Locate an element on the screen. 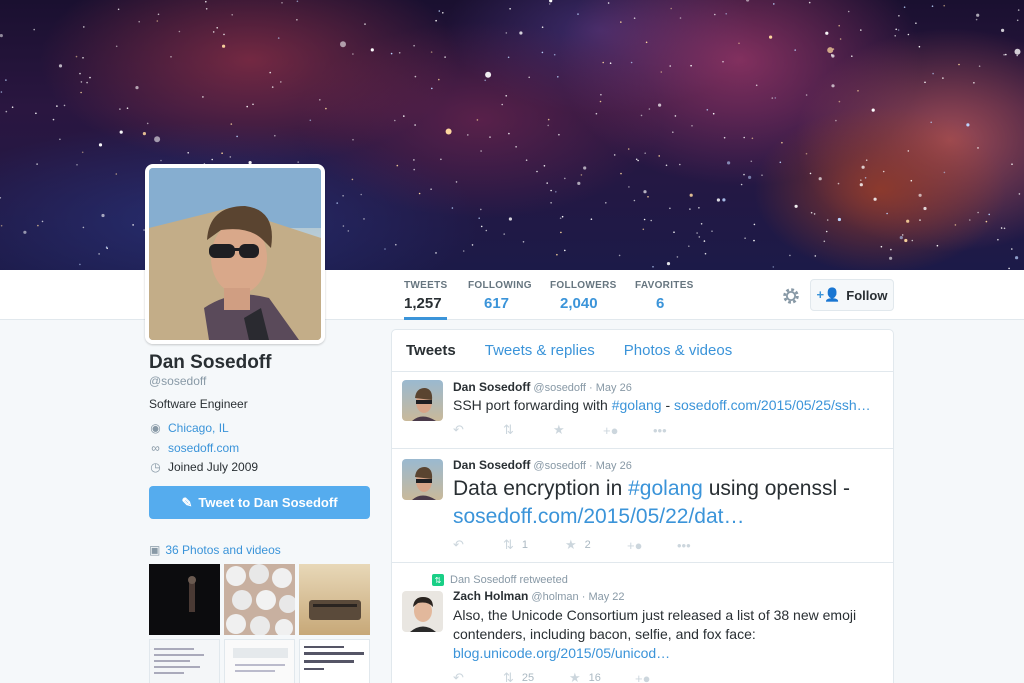 This screenshot has width=1024, height=683. stat-tweets: TWEETS 1,257 is located at coordinates (426, 300).